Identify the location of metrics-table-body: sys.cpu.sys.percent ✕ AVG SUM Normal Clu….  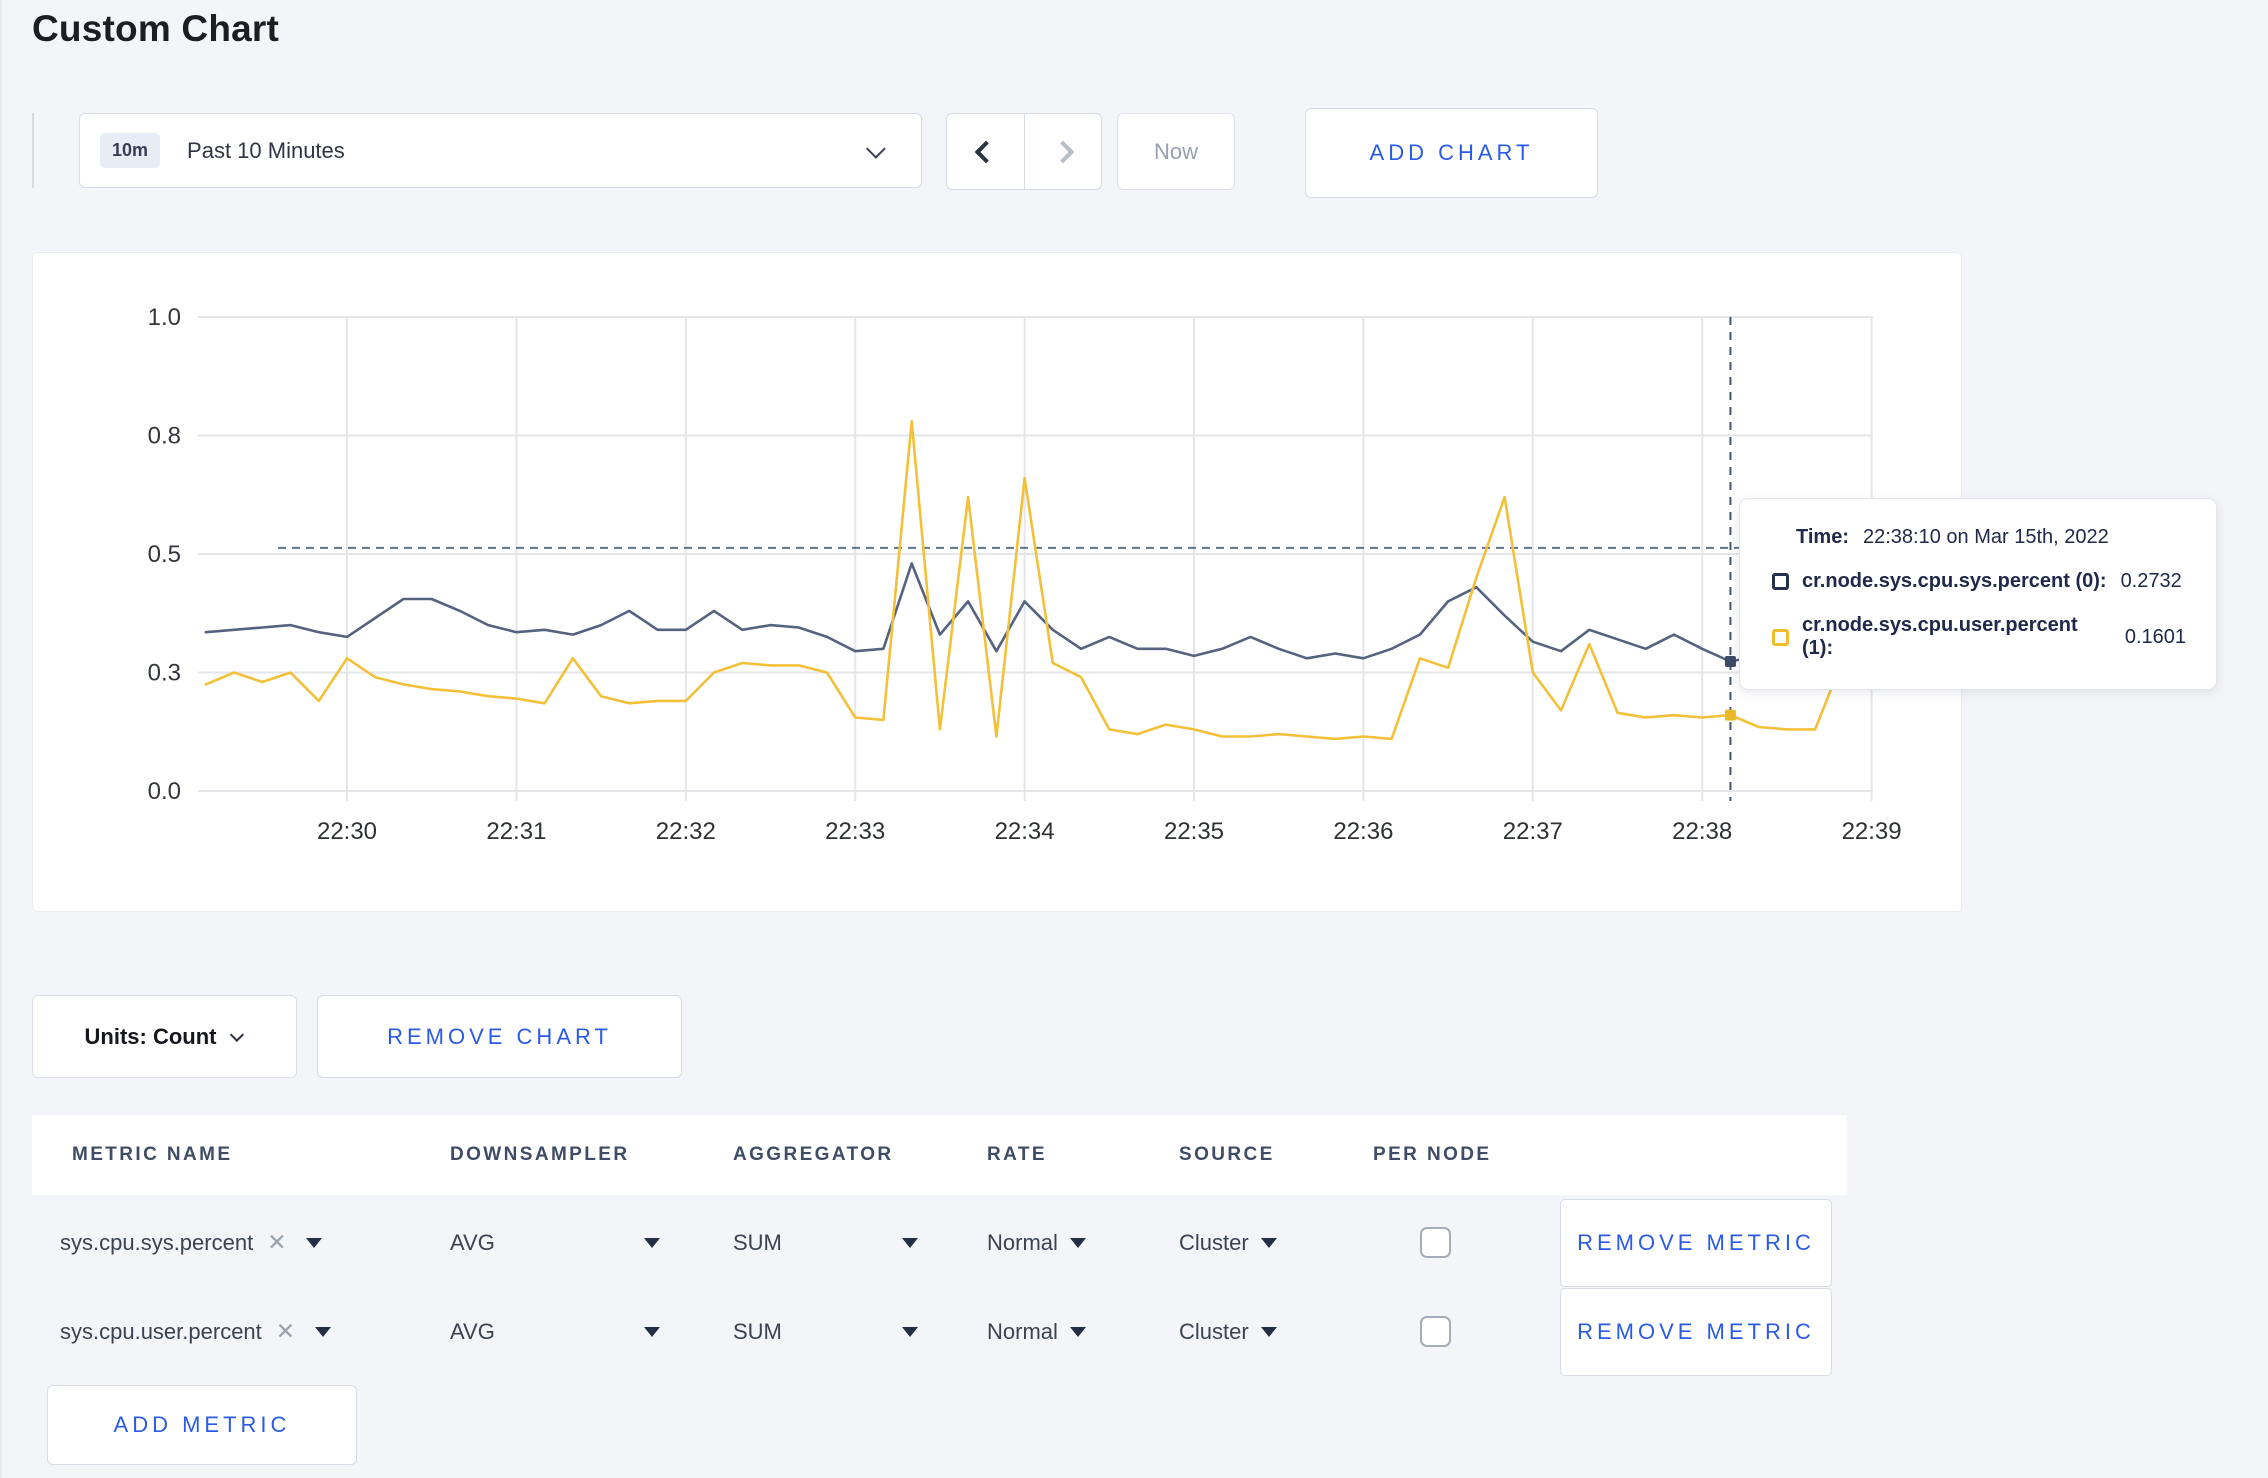
(939, 1287).